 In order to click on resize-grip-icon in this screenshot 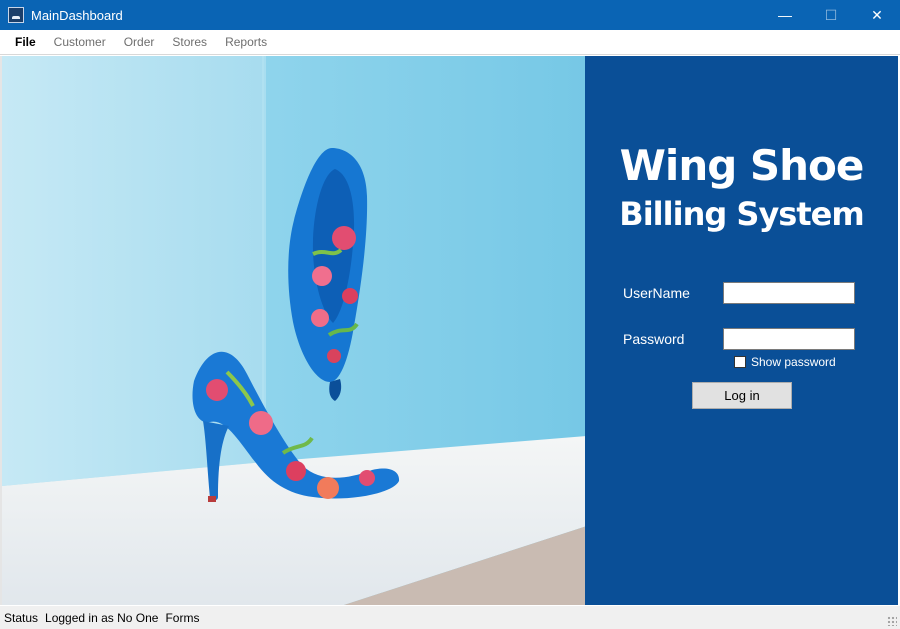, I will do `click(892, 621)`.